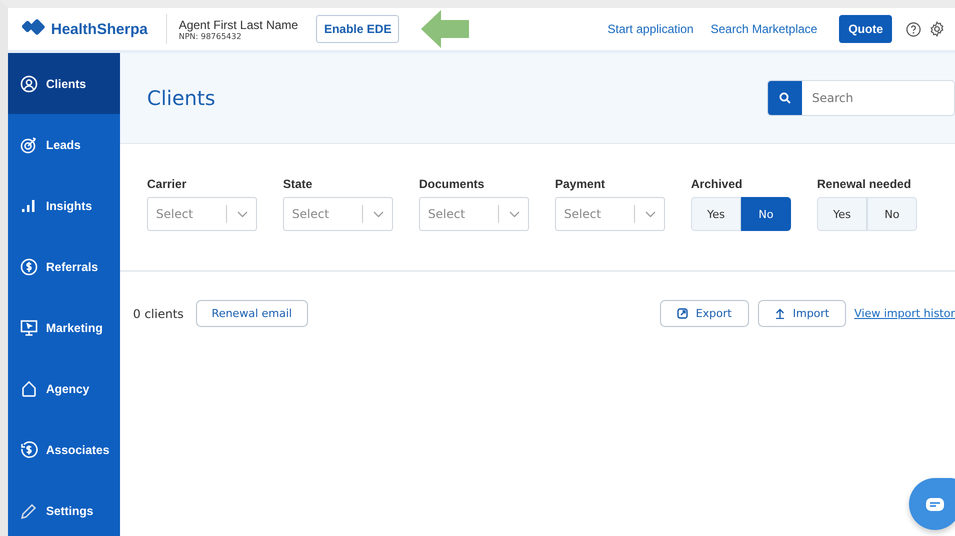  Describe the element at coordinates (64, 266) in the screenshot. I see `sidebar-item: Referrals` at that location.